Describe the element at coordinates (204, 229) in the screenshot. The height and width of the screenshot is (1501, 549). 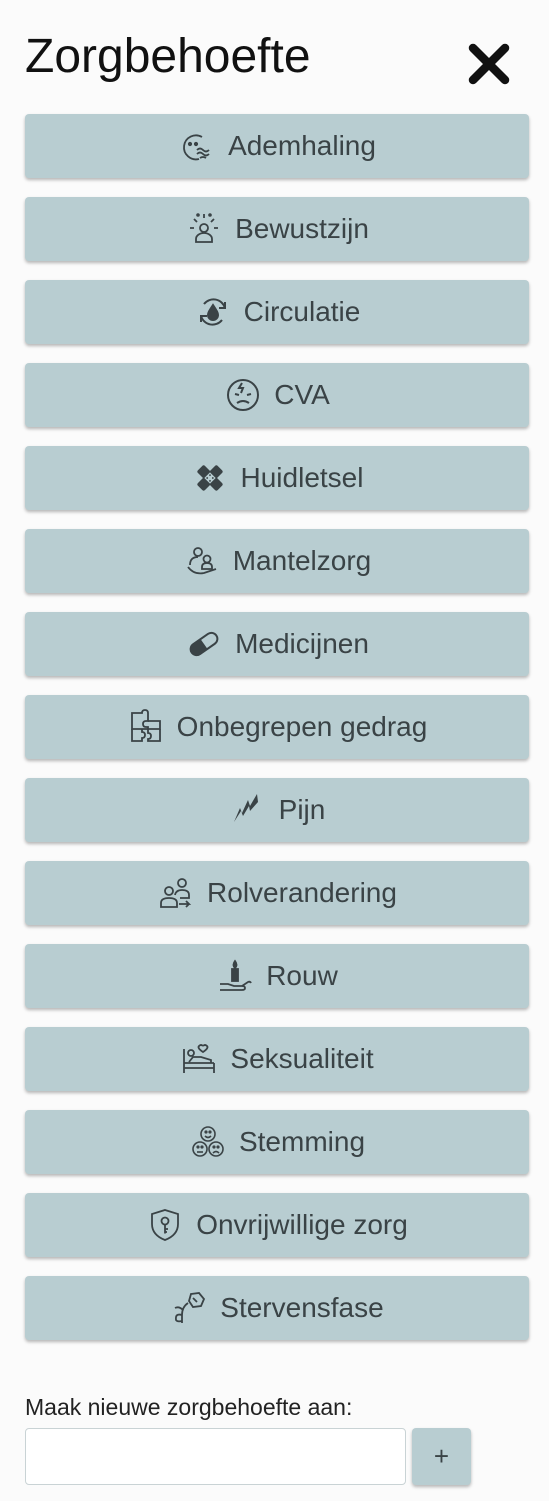
I see `consciousness-icon` at that location.